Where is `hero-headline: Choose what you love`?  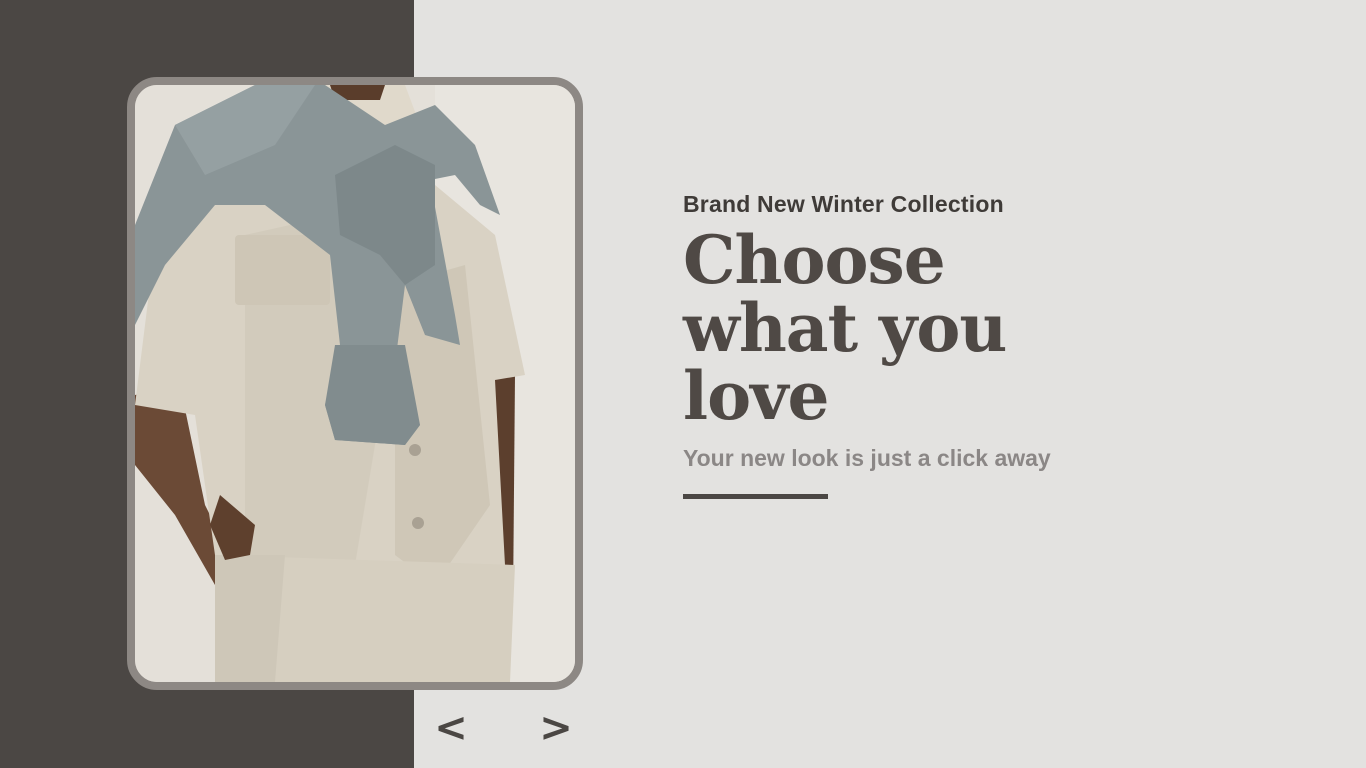 hero-headline: Choose what you love is located at coordinates (845, 328).